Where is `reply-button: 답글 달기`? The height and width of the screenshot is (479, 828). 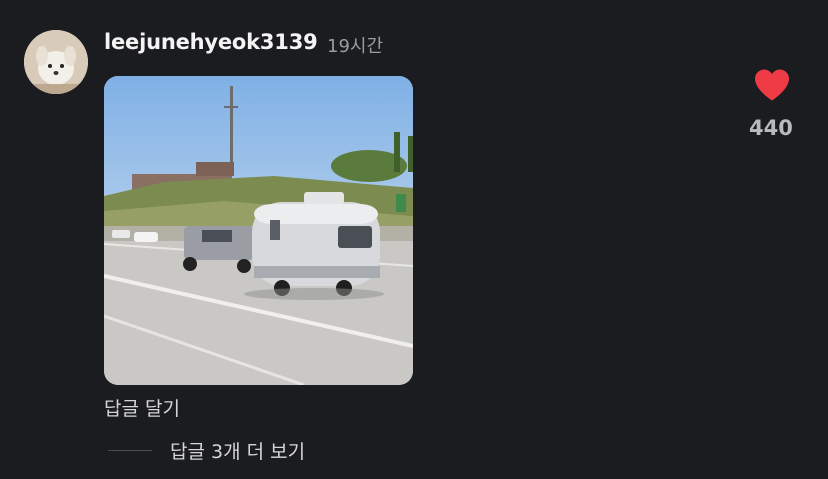 reply-button: 답글 달기 is located at coordinates (142, 407).